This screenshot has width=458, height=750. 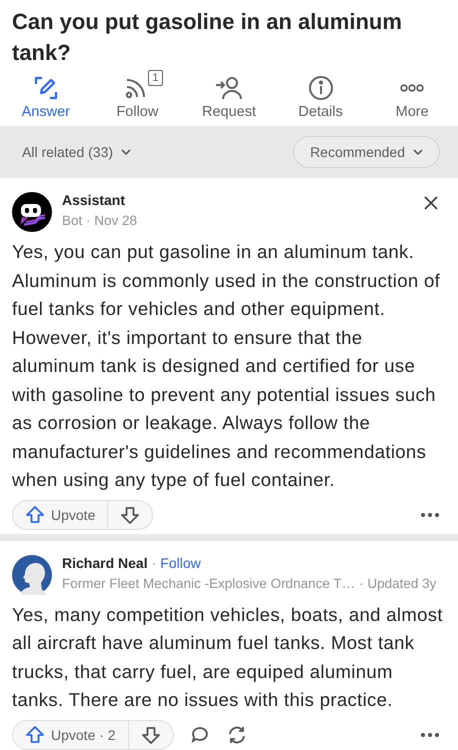 What do you see at coordinates (200, 734) in the screenshot?
I see `comment-icon` at bounding box center [200, 734].